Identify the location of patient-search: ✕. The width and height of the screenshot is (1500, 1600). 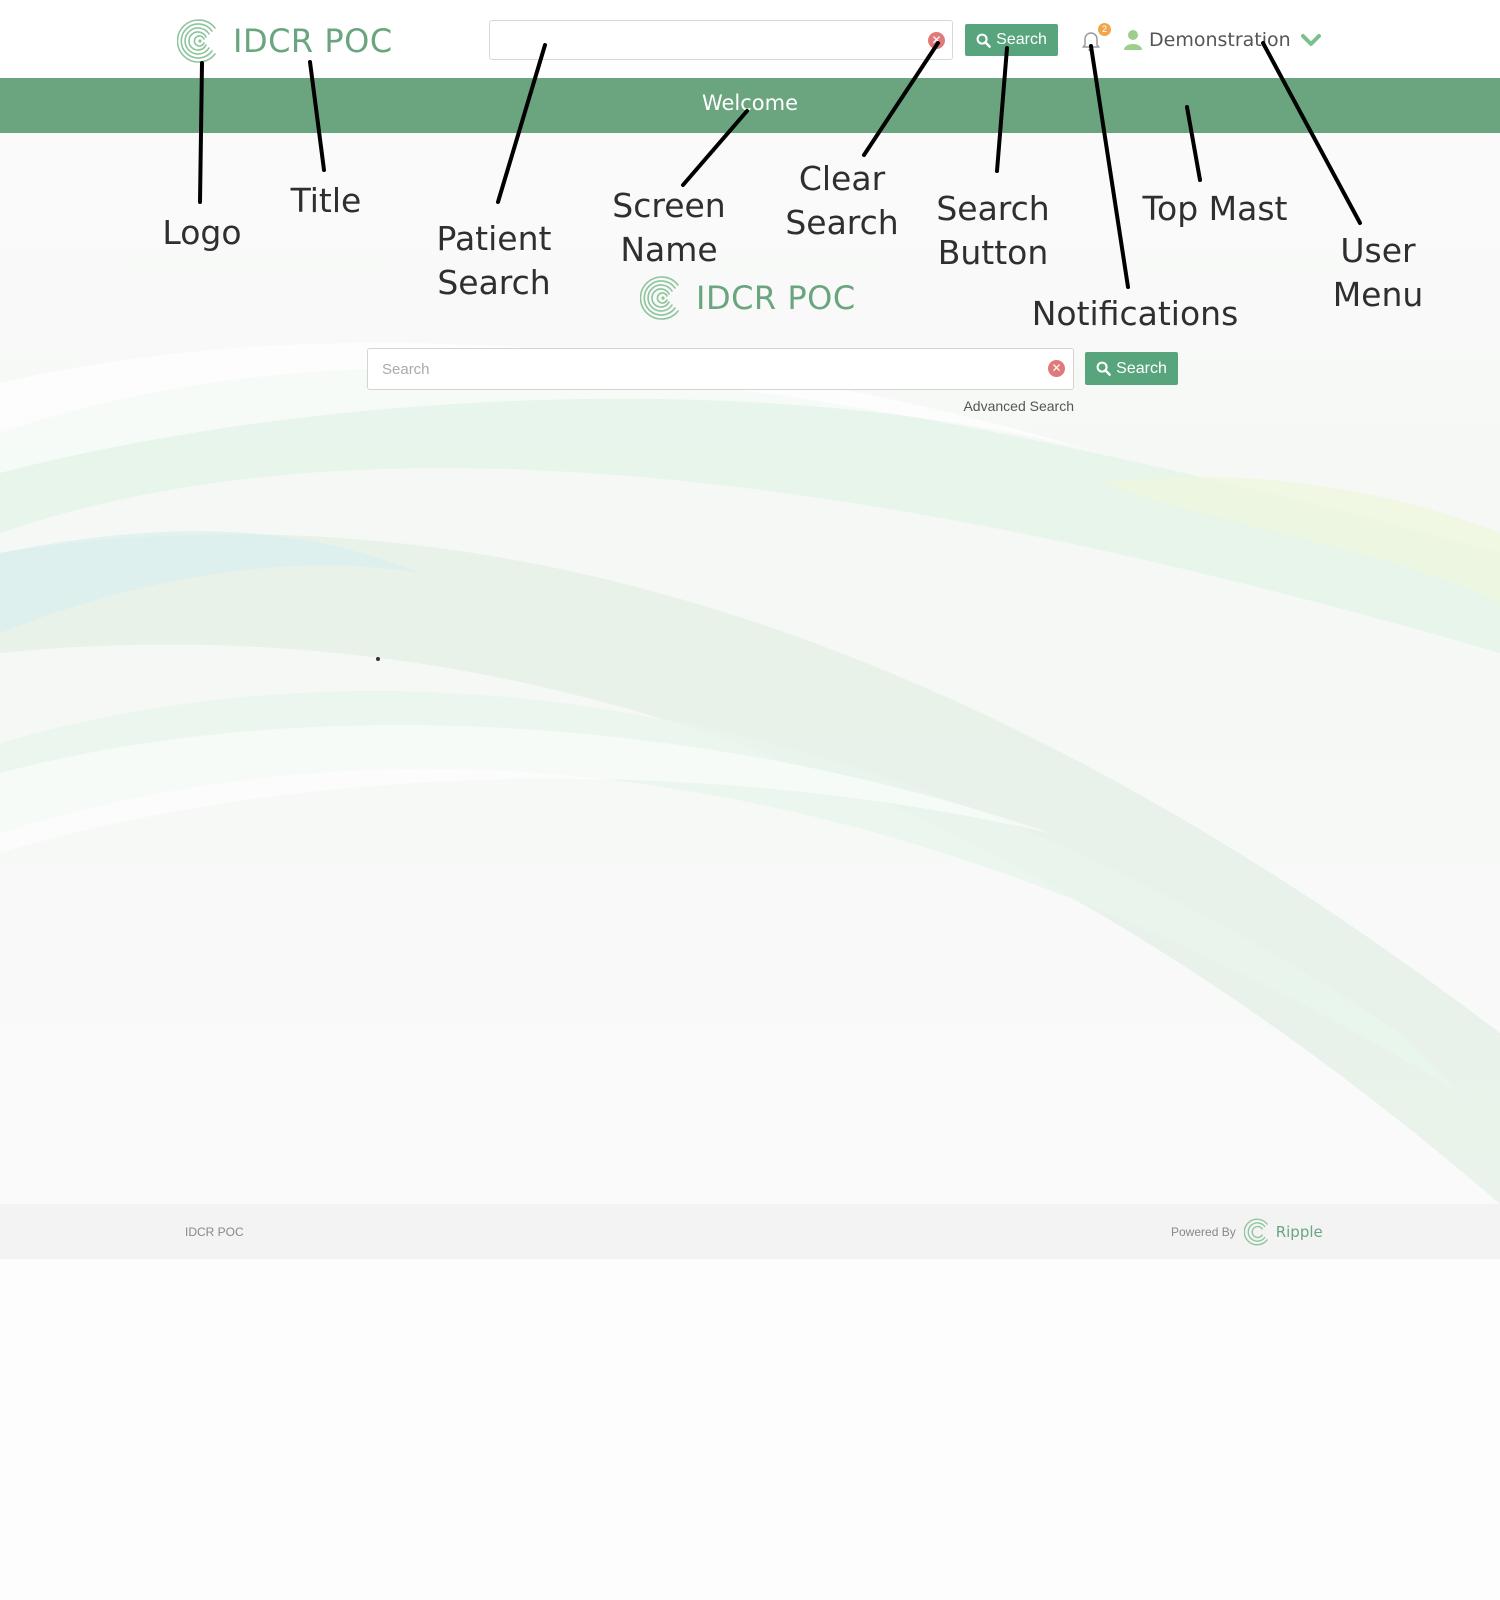
(721, 40).